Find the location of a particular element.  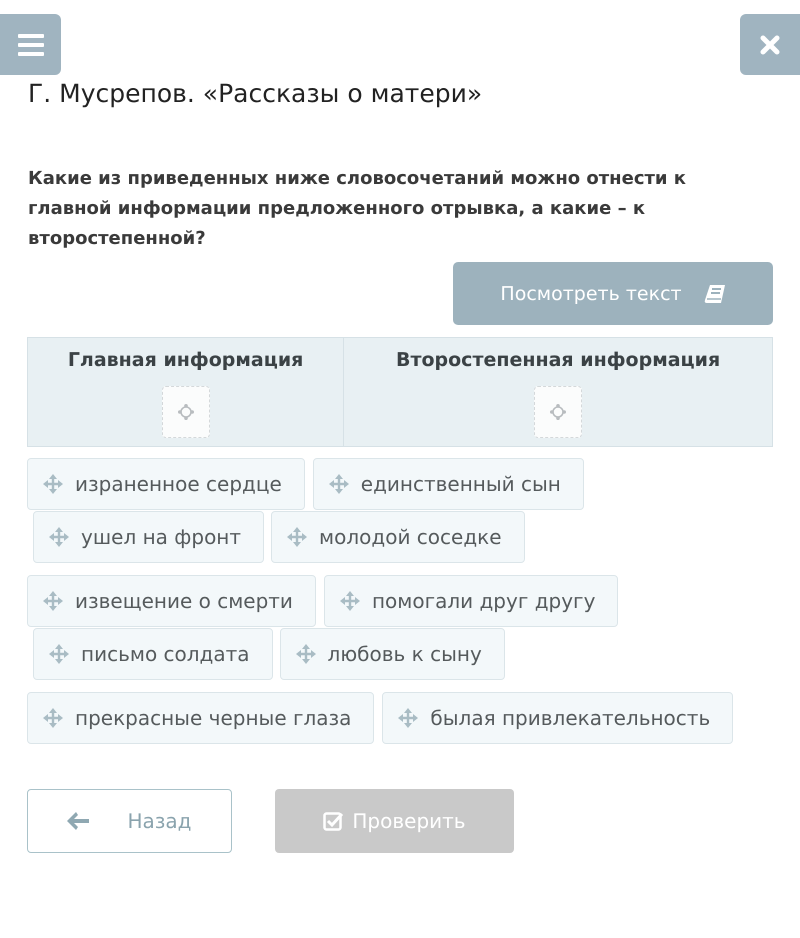

draggable-phrase: любовь к сыну is located at coordinates (392, 654).